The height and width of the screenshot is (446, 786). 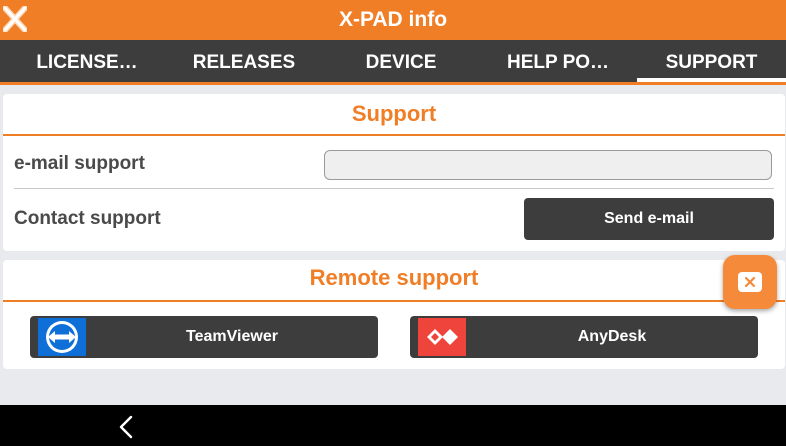 What do you see at coordinates (232, 336) in the screenshot?
I see `teamviewer-label: TeamViewer` at bounding box center [232, 336].